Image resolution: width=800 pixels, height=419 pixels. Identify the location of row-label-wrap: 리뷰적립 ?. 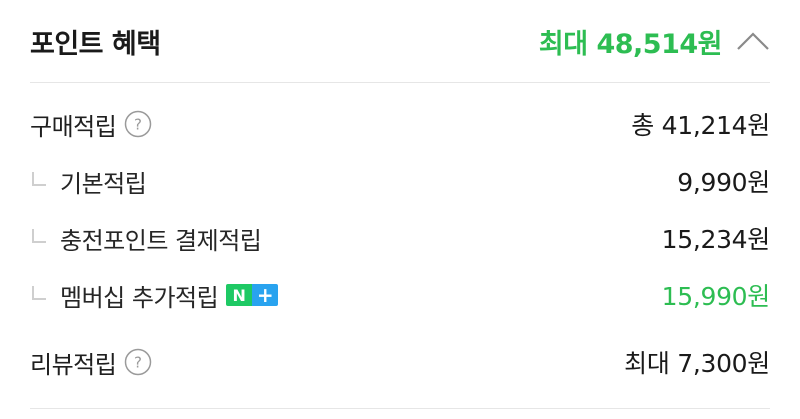
(91, 362).